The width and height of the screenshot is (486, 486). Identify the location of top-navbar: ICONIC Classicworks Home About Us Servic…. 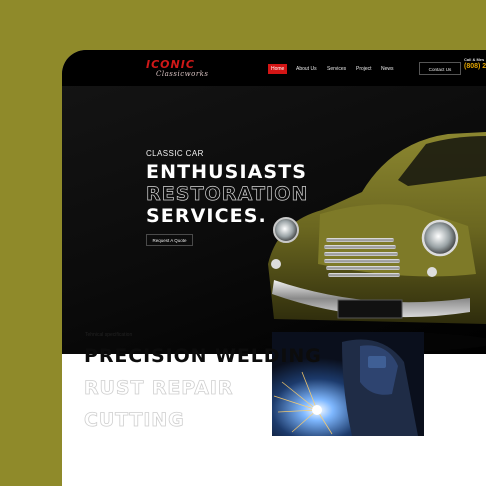
(274, 68).